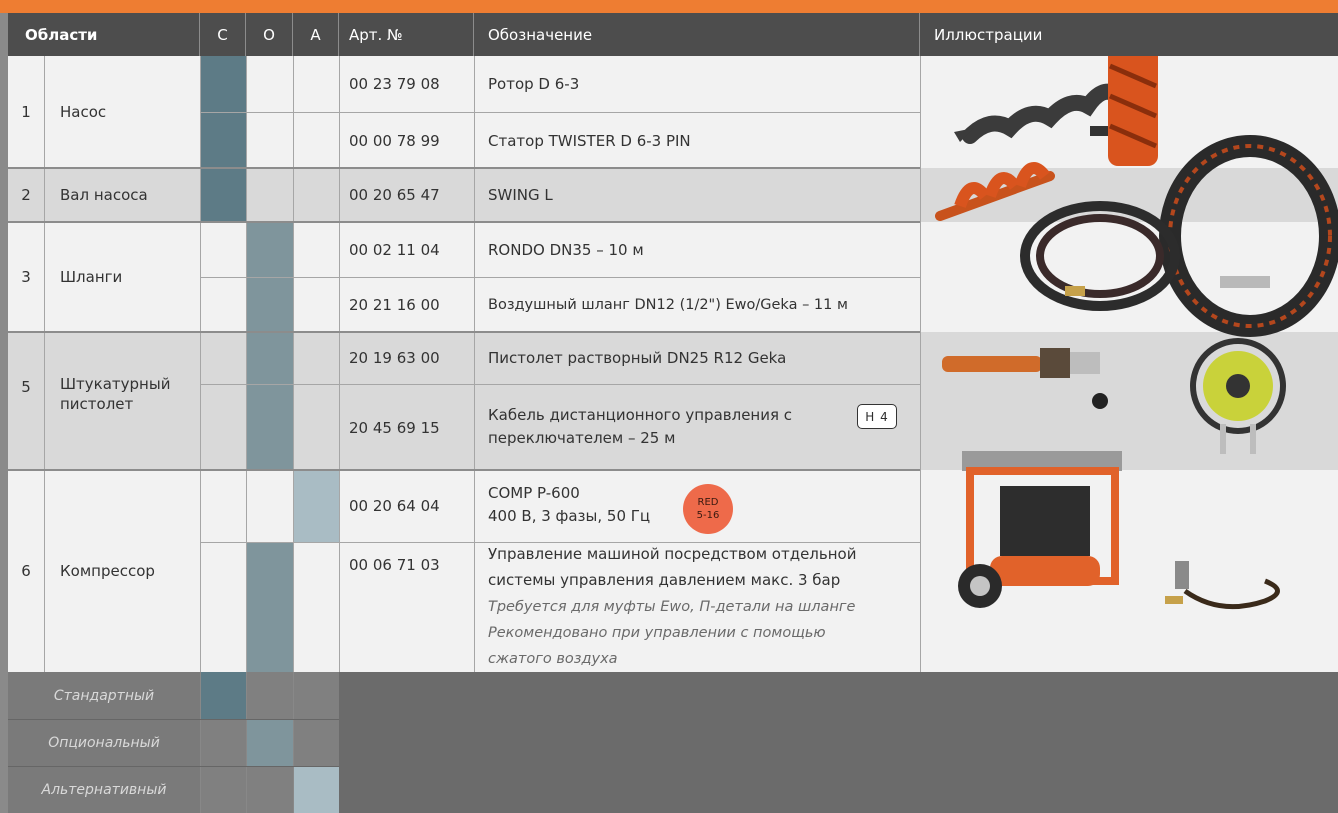 The height and width of the screenshot is (813, 1338). Describe the element at coordinates (1100, 256) in the screenshot. I see `air-hose-image` at that location.